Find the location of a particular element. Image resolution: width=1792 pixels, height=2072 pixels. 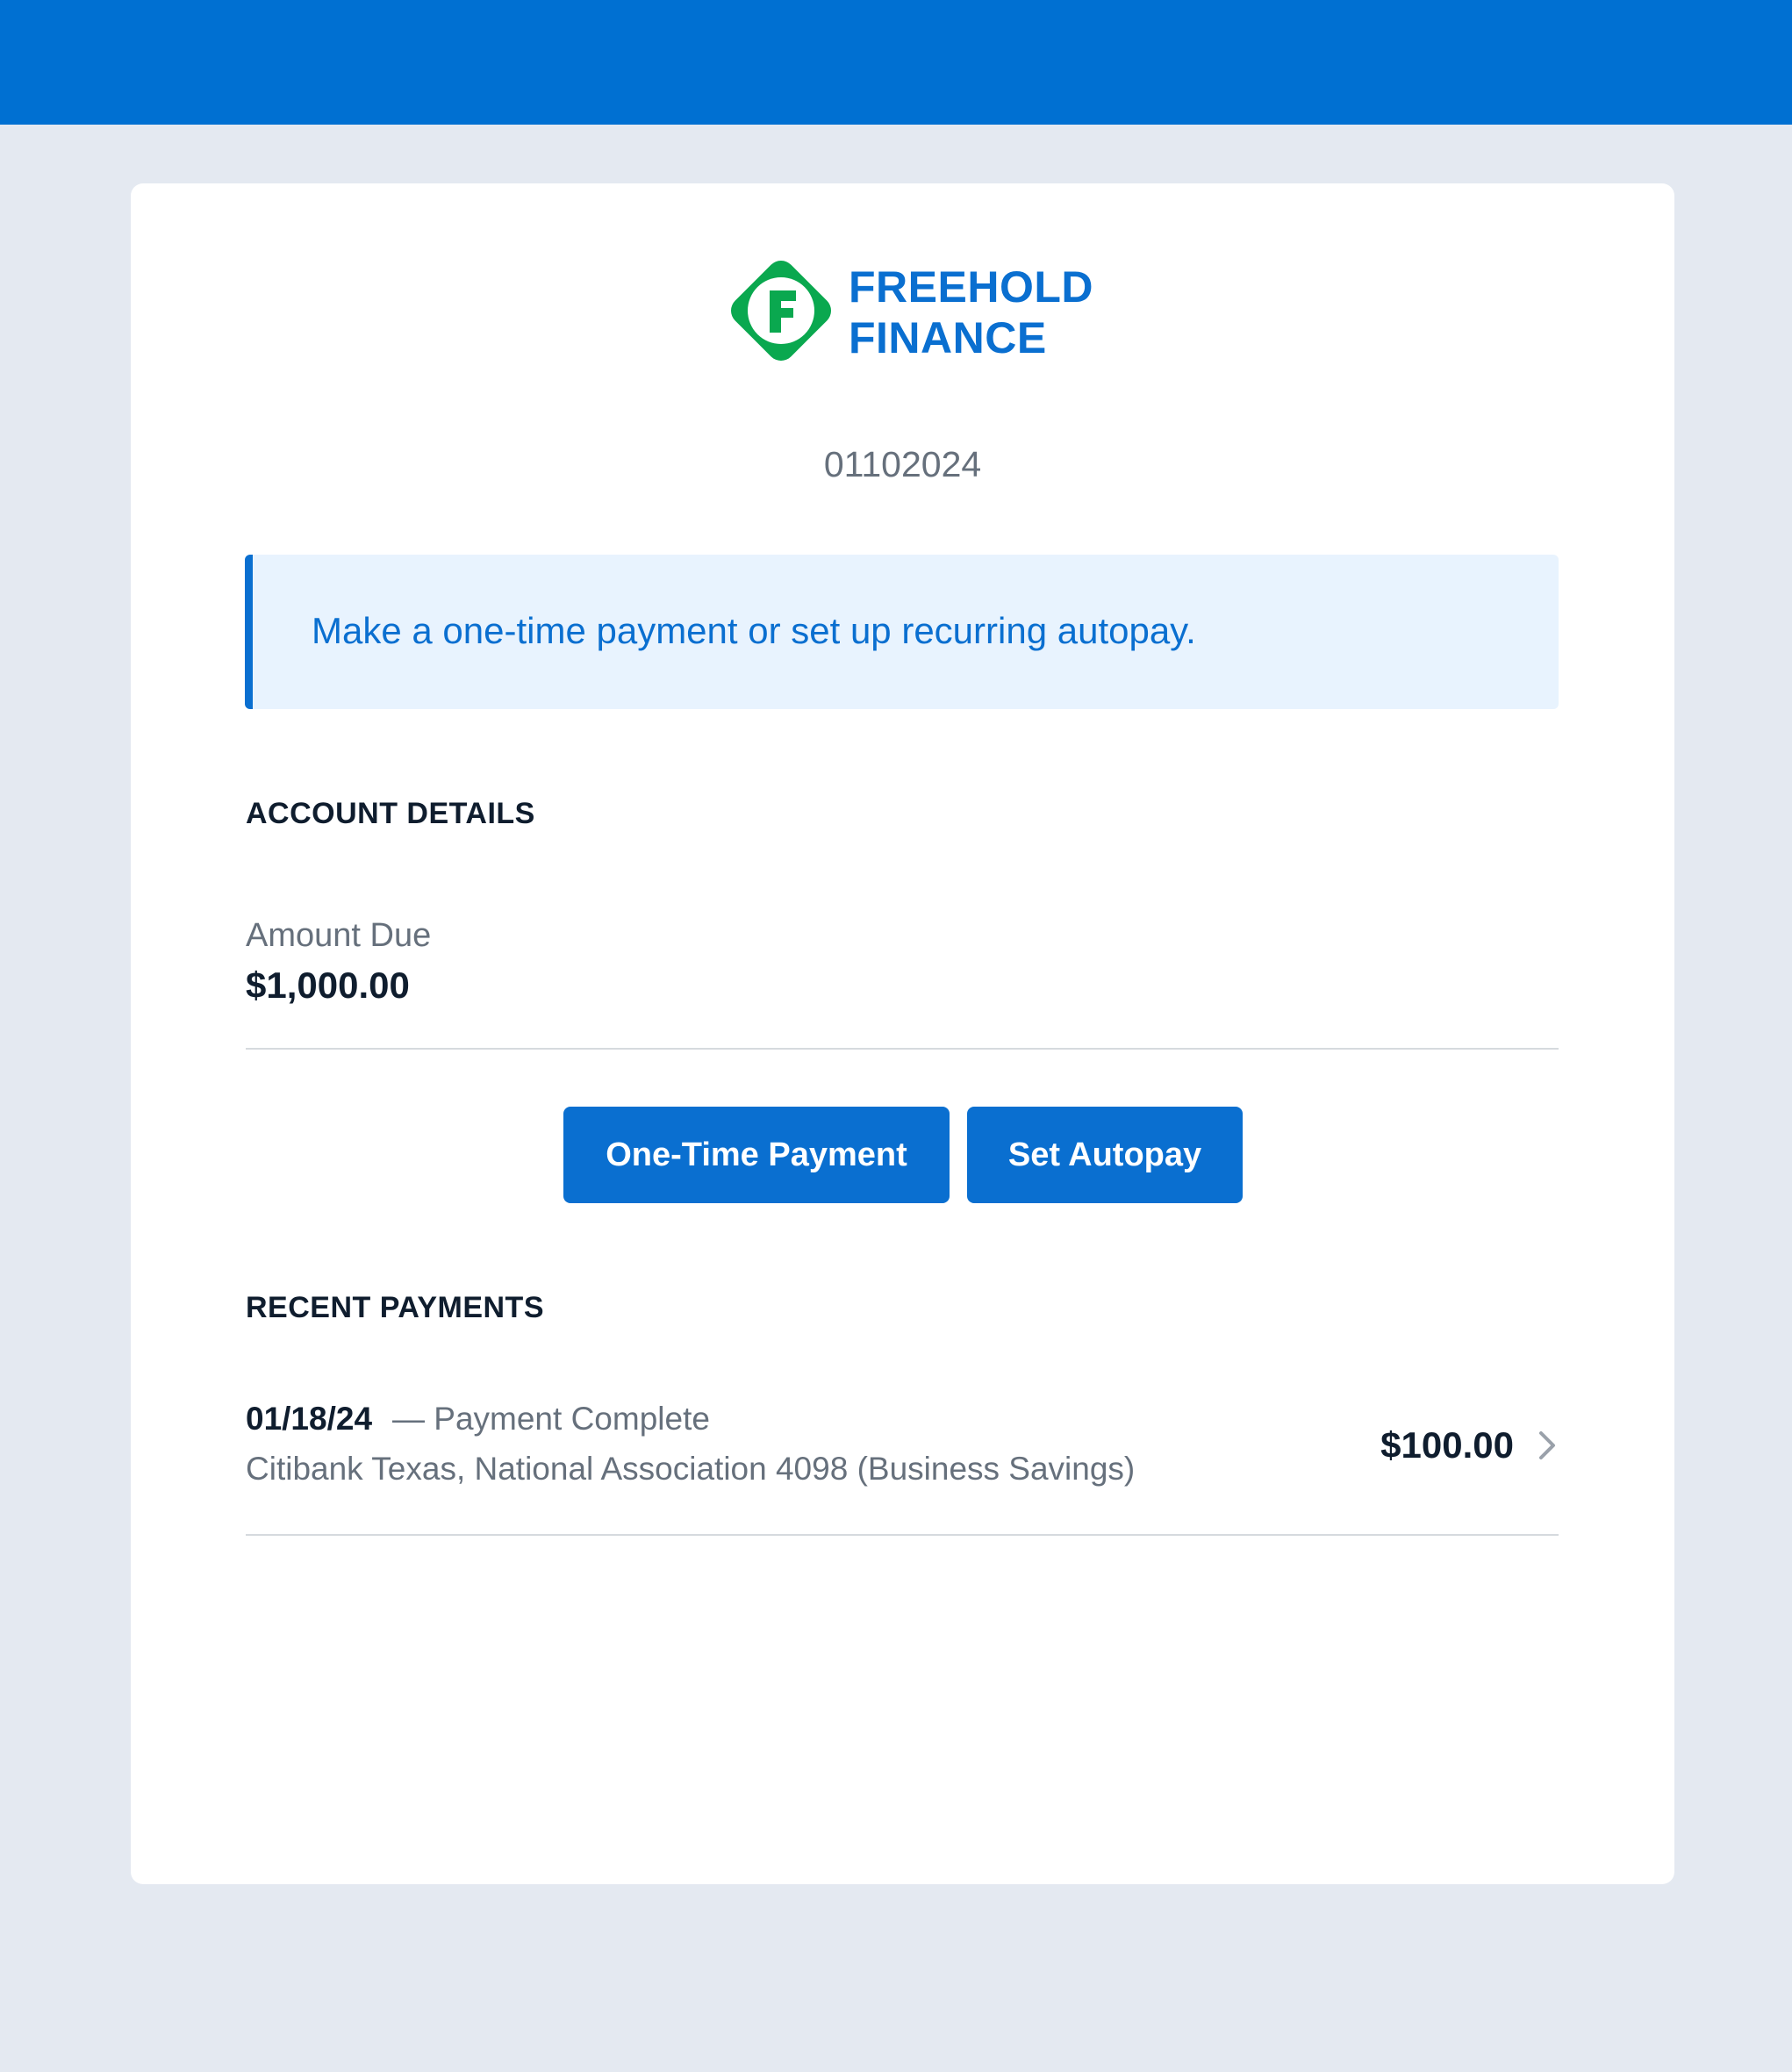

logo-line-1: FREEHOLD is located at coordinates (971, 287).